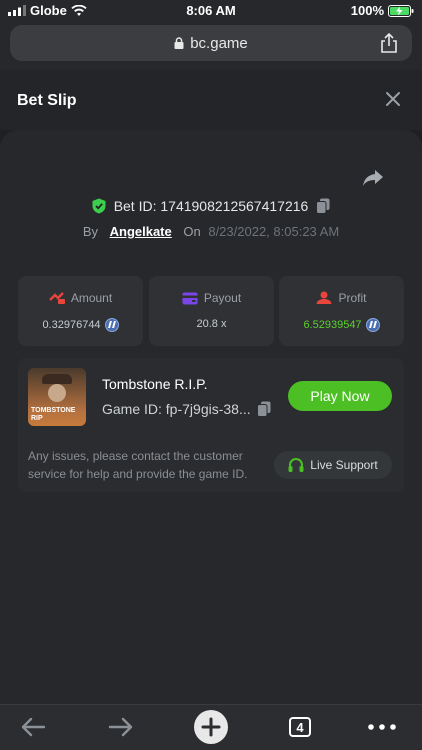  Describe the element at coordinates (33, 727) in the screenshot. I see `back-arrow-icon` at that location.